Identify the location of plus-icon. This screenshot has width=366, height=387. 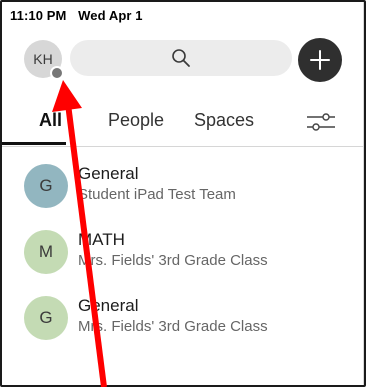
(320, 60).